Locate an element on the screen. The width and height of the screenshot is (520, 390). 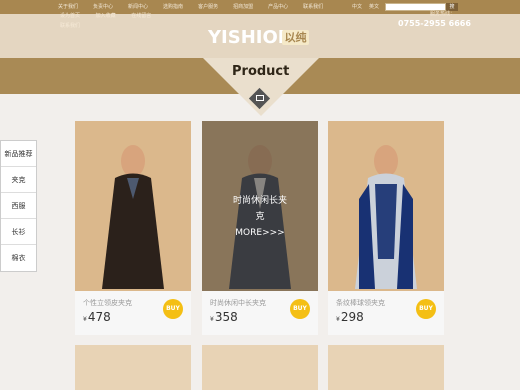
more-link: MORE>>> is located at coordinates (260, 233).